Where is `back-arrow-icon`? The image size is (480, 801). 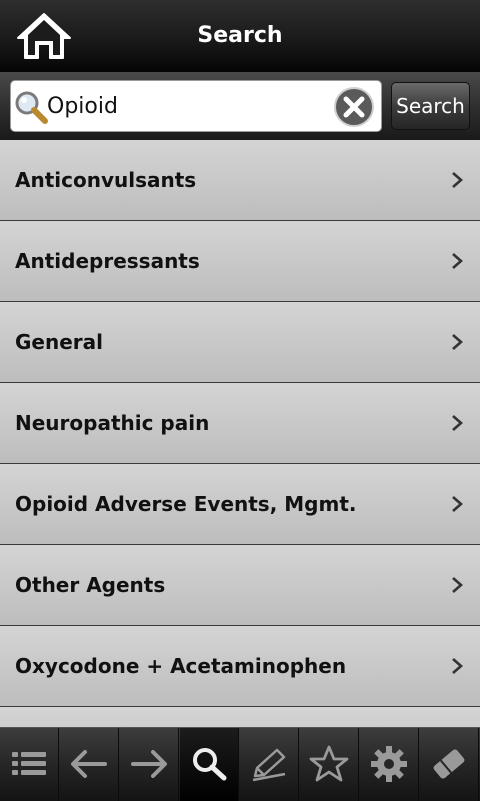
back-arrow-icon is located at coordinates (89, 764).